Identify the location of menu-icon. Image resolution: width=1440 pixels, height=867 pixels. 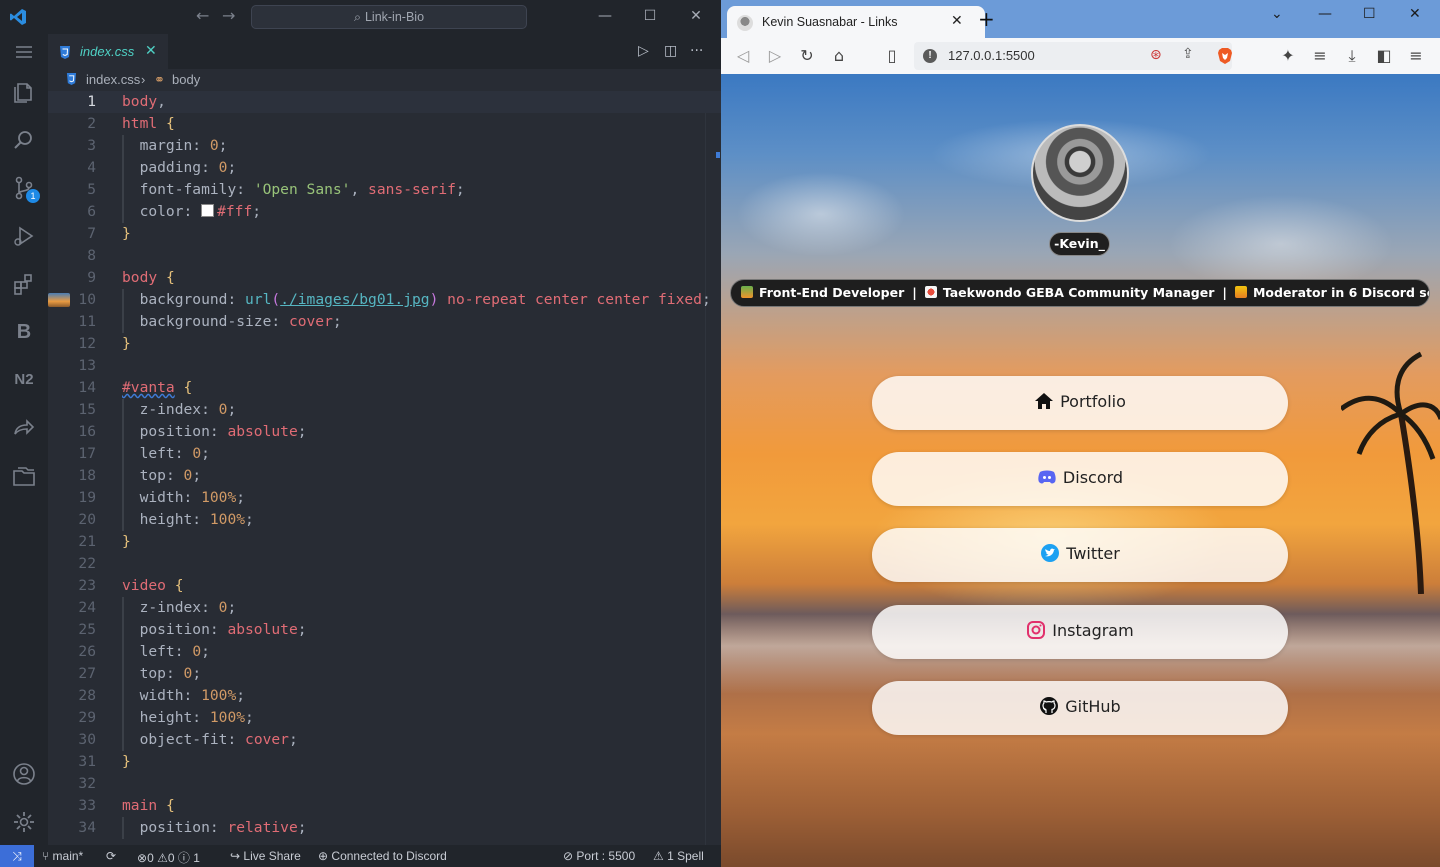
(24, 52).